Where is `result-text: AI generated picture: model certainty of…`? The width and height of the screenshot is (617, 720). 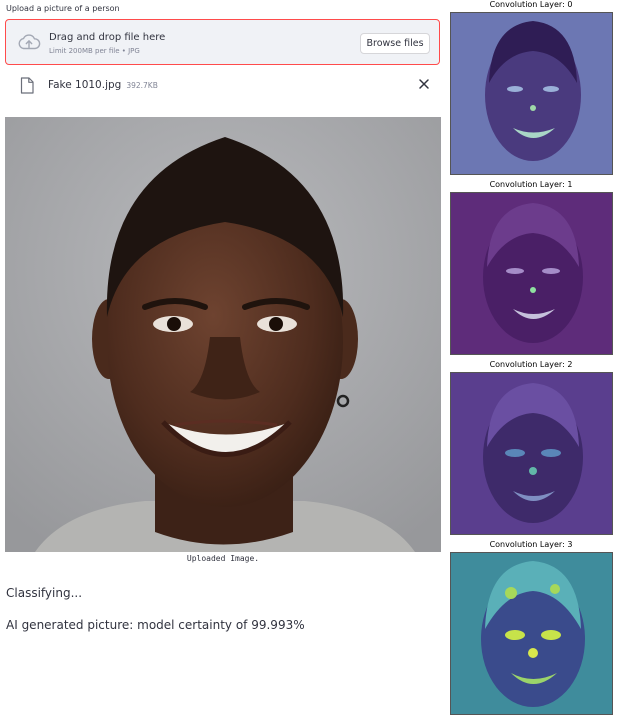
result-text: AI generated picture: model certainty of… is located at coordinates (155, 625).